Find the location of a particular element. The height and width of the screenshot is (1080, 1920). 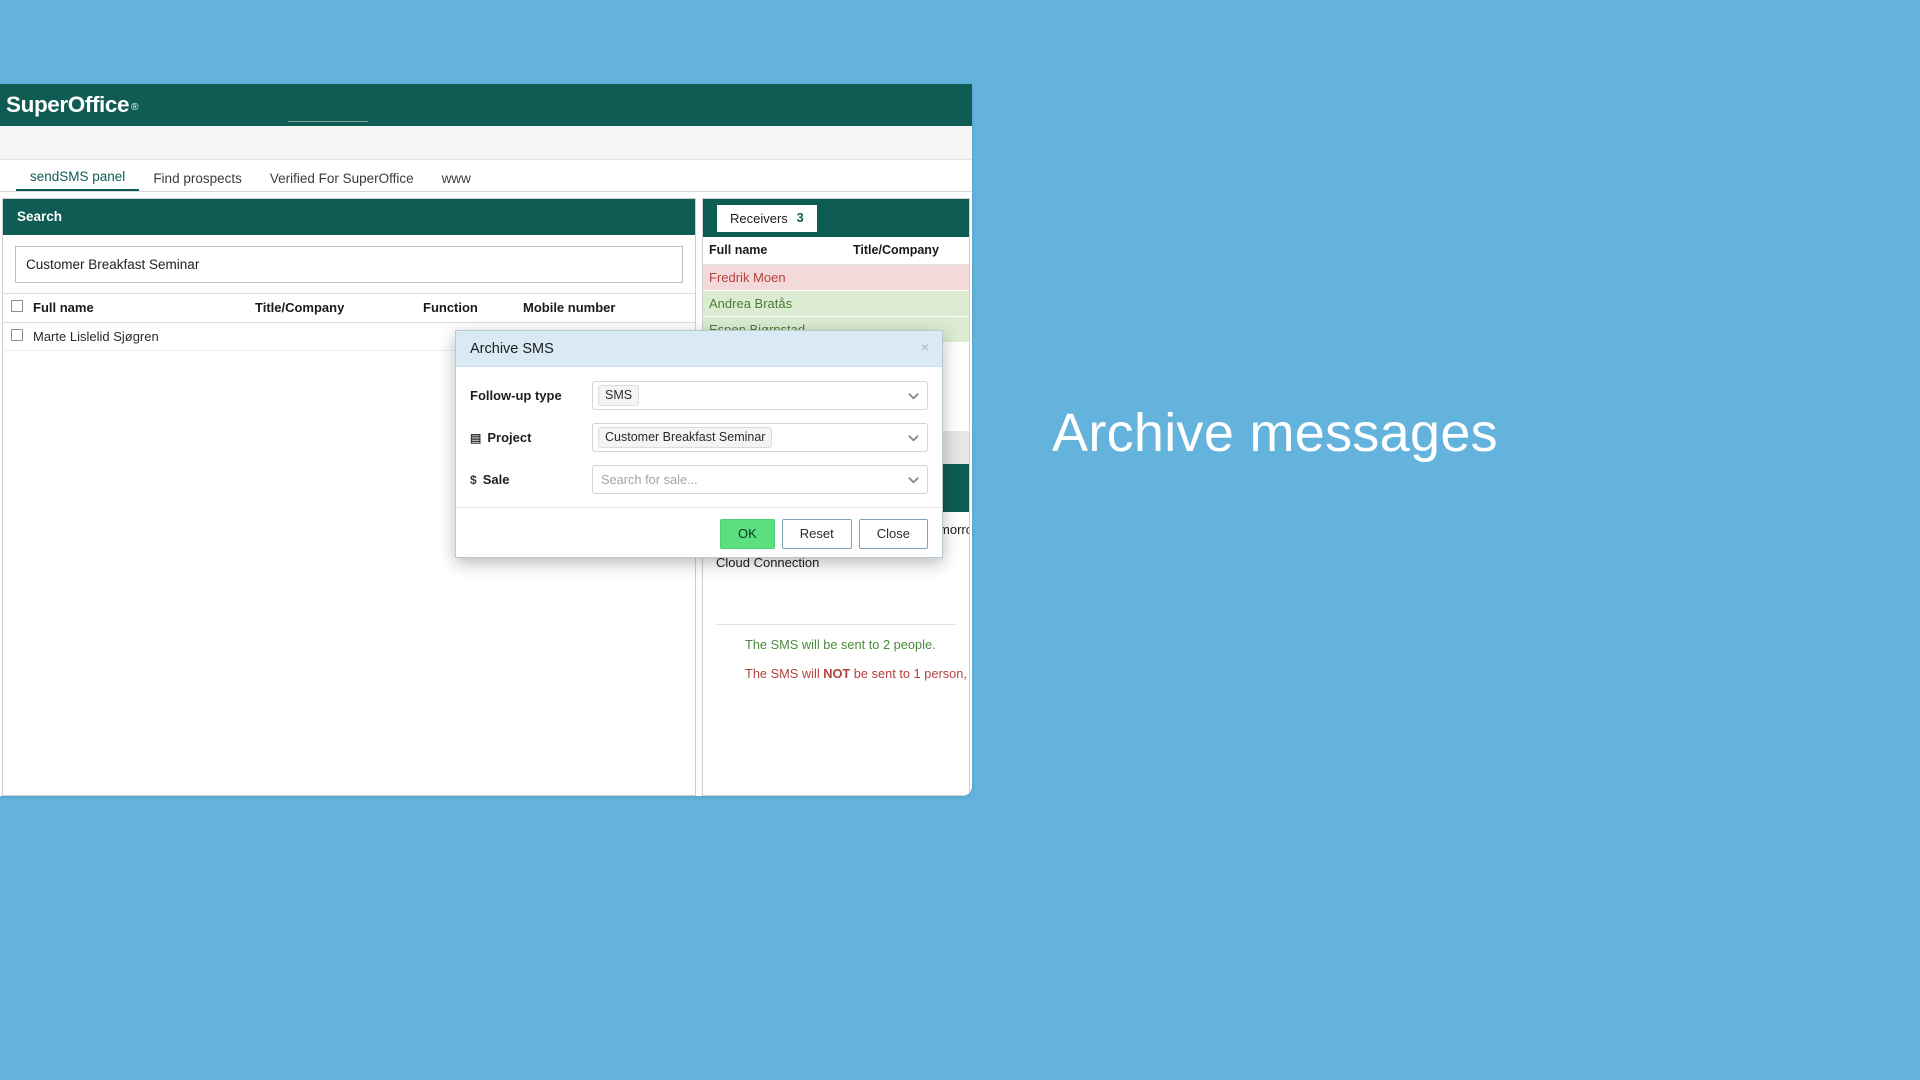

search-input is located at coordinates (349, 264).